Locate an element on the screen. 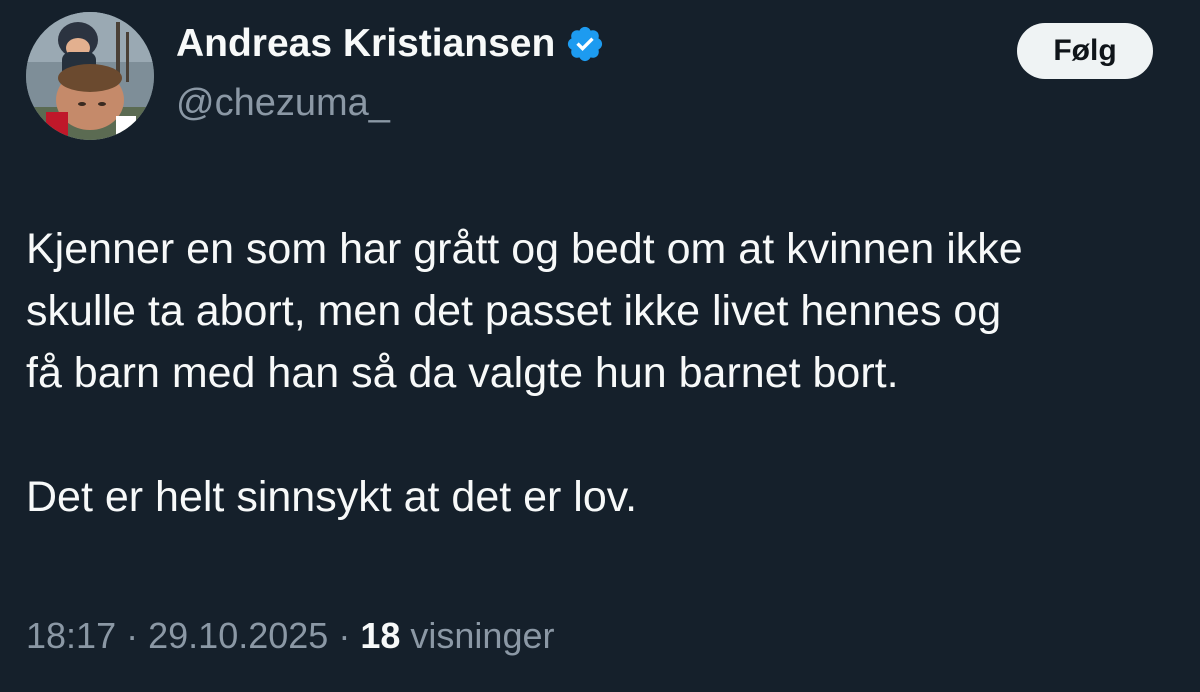  avatar-photo is located at coordinates (90, 76).